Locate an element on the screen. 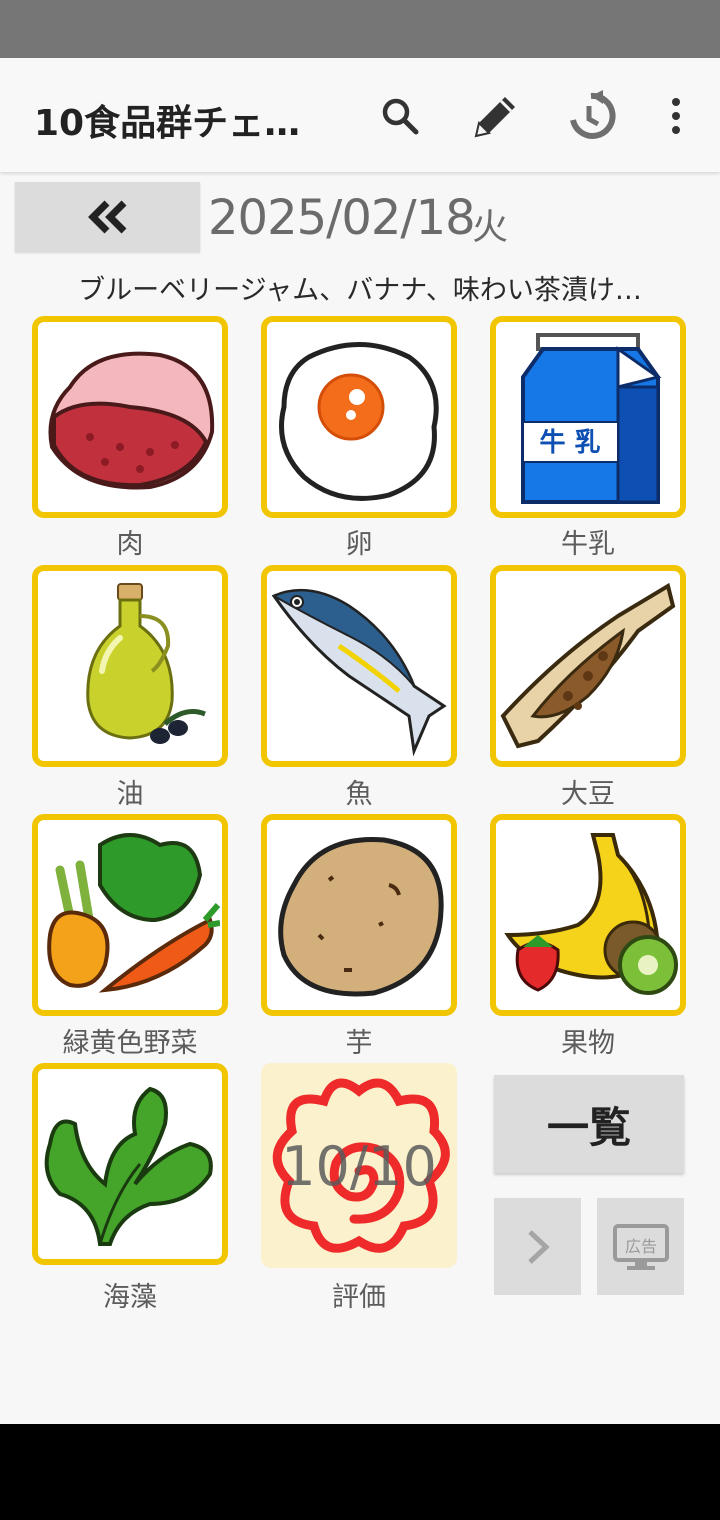 This screenshot has height=1520, width=720. food-label-seaweed: 海藻 is located at coordinates (130, 1297).